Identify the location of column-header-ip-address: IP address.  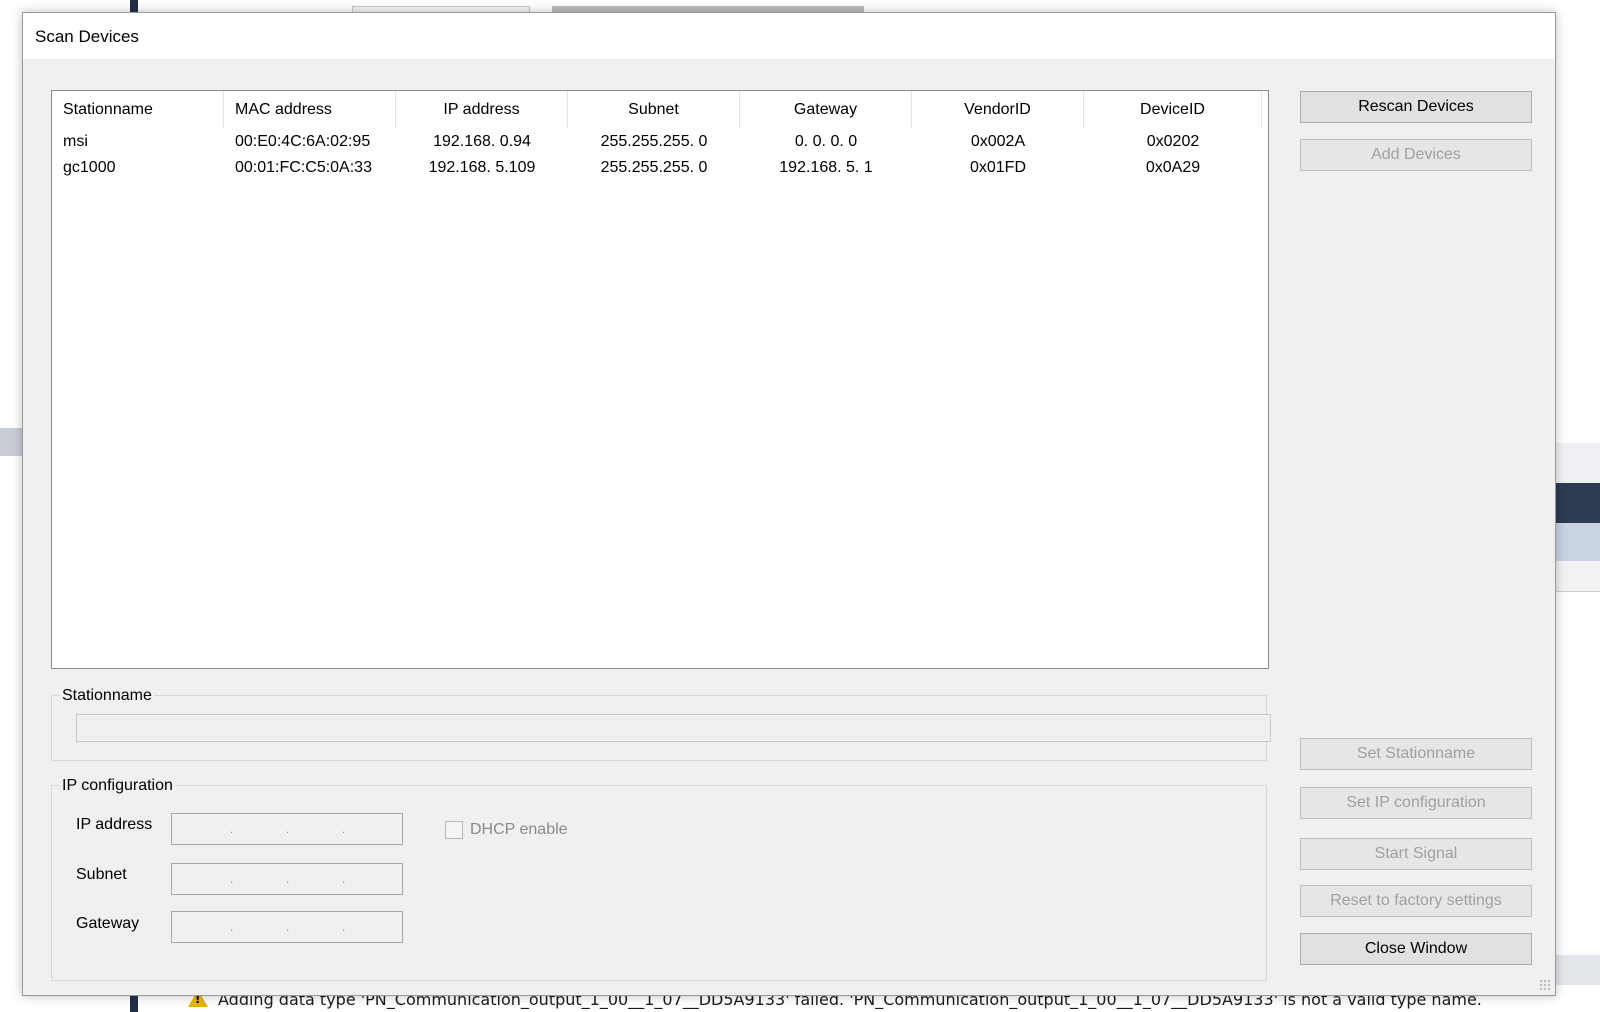
(482, 110).